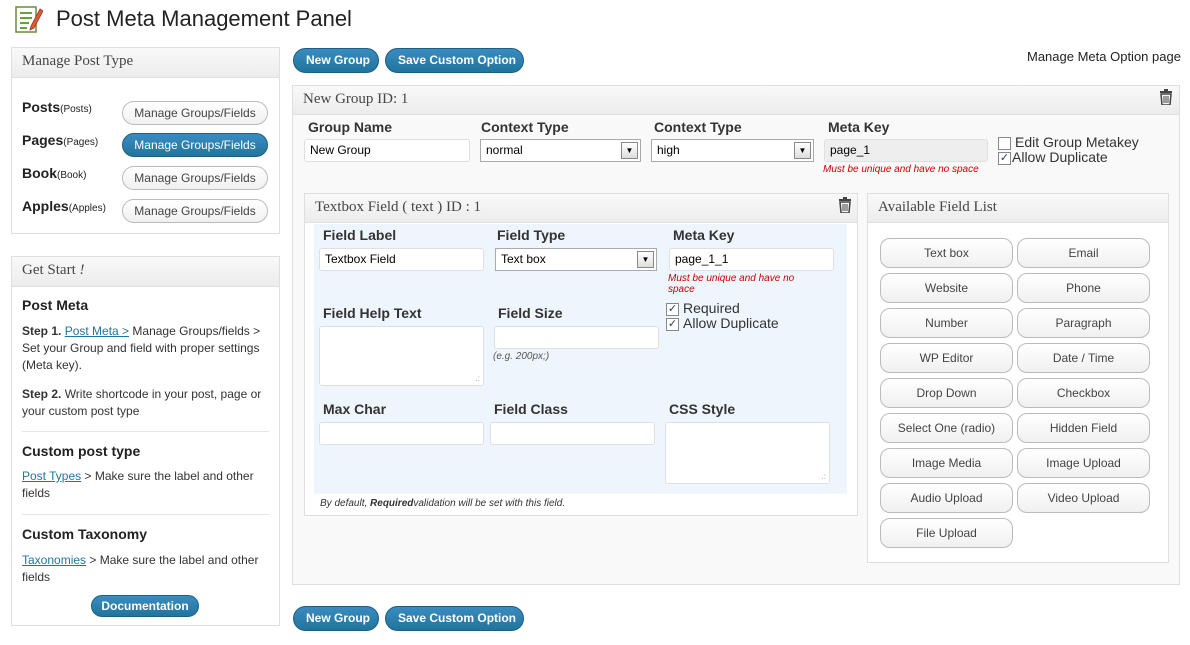 Image resolution: width=1190 pixels, height=645 pixels. Describe the element at coordinates (1018, 208) in the screenshot. I see `available-field-list-title: Available Field List` at that location.